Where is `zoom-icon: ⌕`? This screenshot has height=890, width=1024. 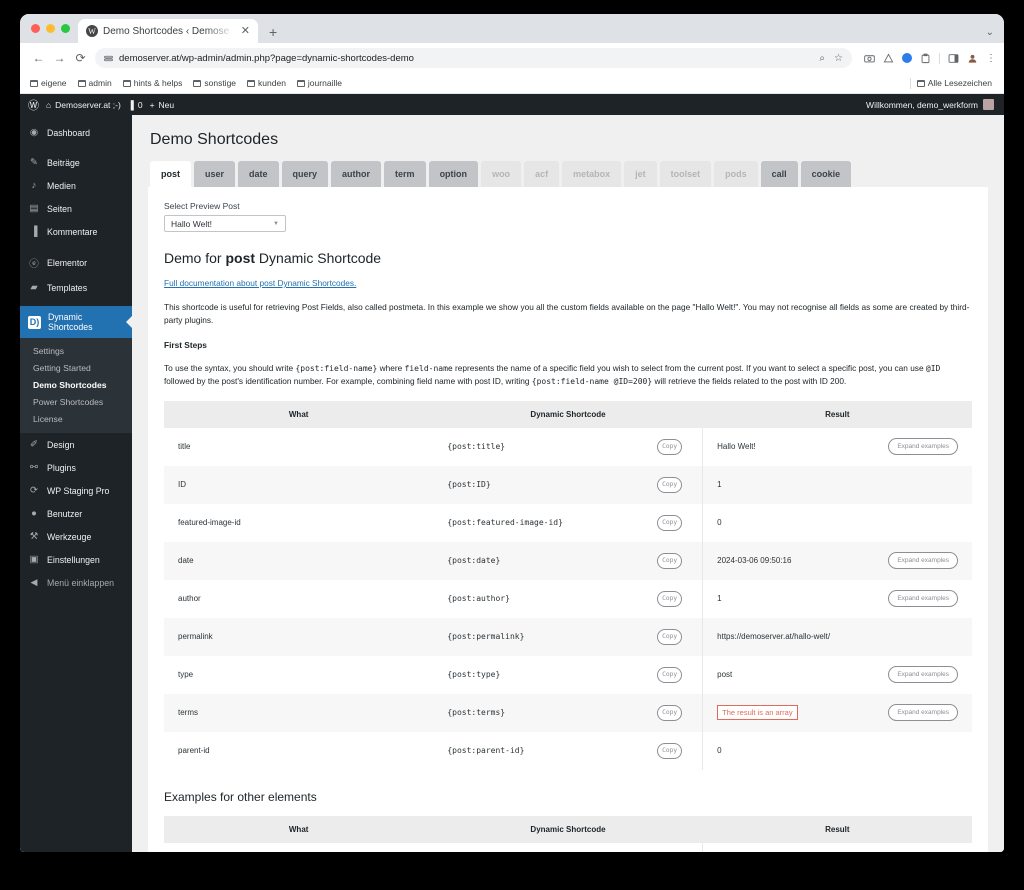 zoom-icon: ⌕ is located at coordinates (822, 58).